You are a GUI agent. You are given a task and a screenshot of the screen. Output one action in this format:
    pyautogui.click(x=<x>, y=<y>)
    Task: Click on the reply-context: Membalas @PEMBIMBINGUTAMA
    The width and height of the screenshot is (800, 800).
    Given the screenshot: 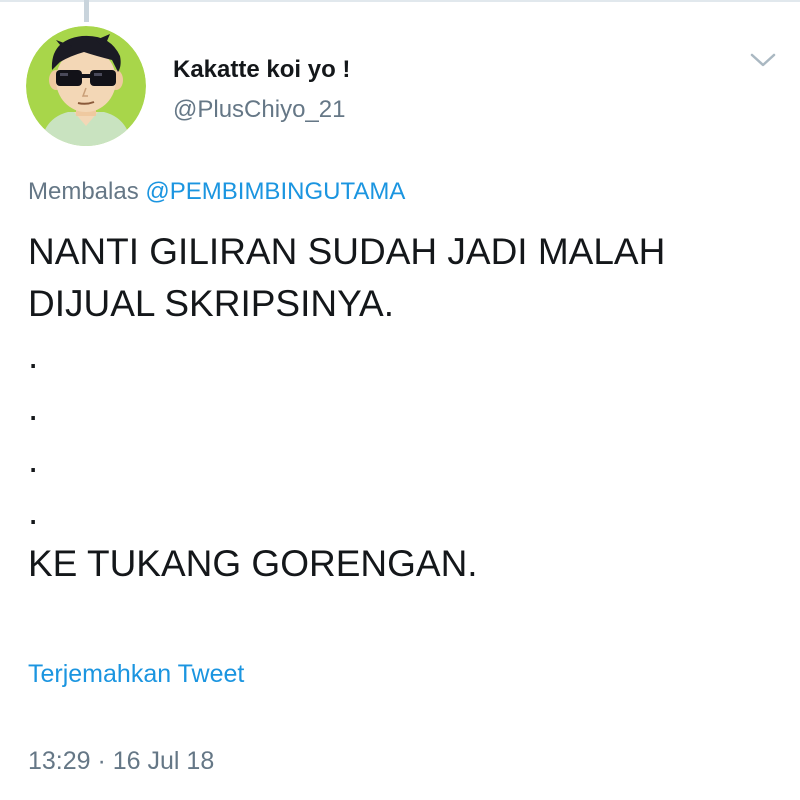 What is the action you would take?
    pyautogui.click(x=216, y=192)
    